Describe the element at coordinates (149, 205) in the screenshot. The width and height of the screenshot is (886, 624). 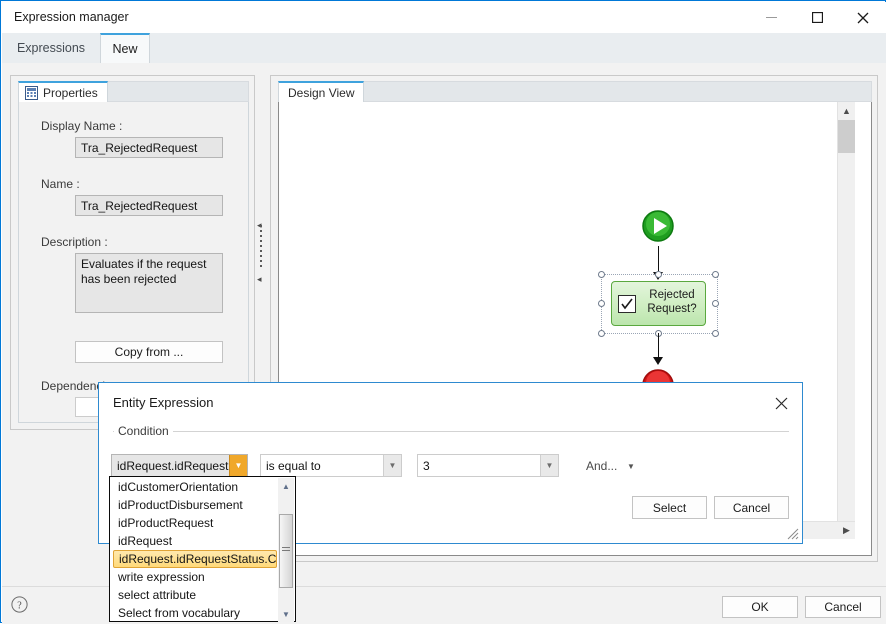
I see `name-input: Tra_RejectedRequest` at that location.